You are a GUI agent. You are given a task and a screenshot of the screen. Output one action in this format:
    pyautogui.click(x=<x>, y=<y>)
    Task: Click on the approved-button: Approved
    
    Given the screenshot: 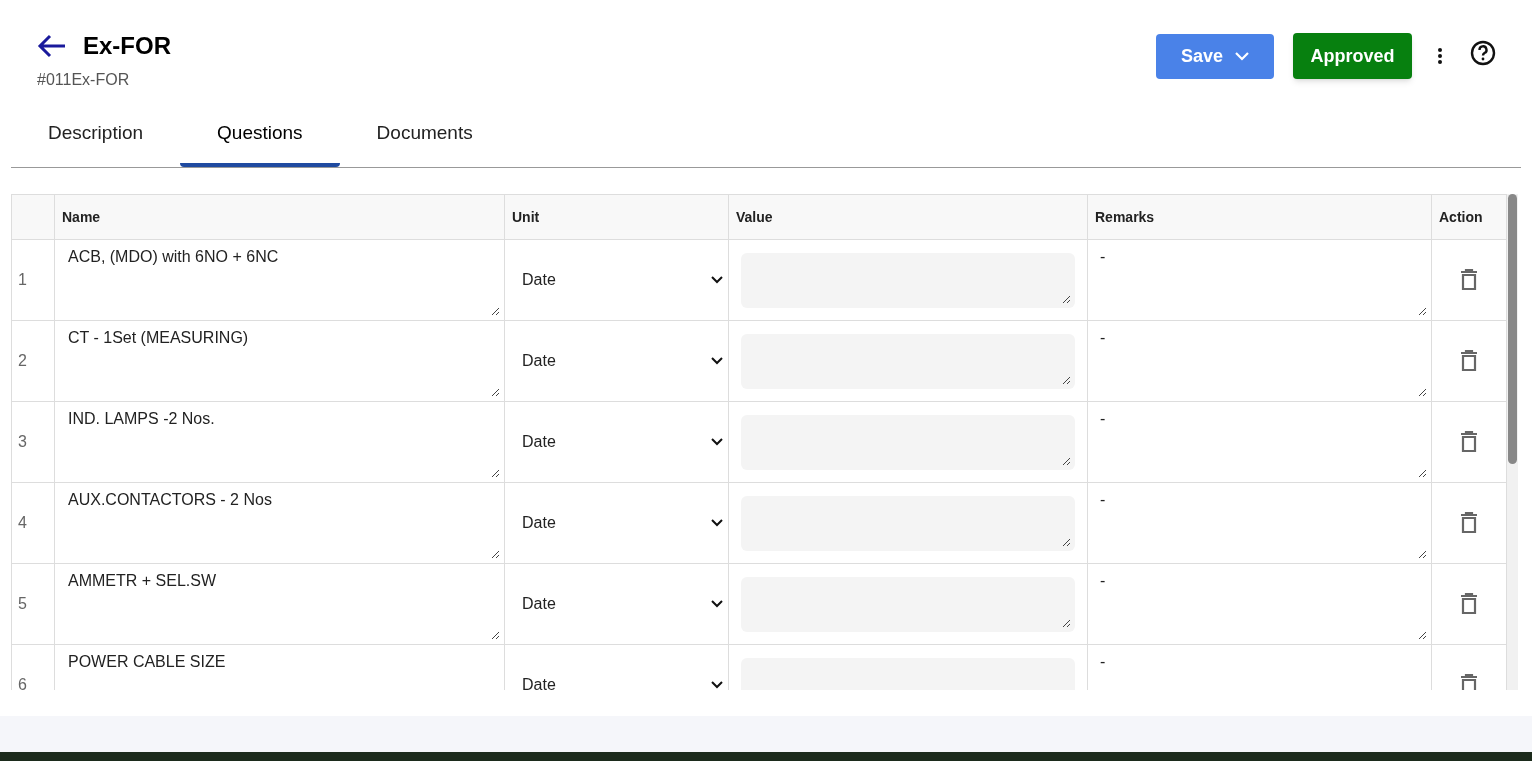 What is the action you would take?
    pyautogui.click(x=1352, y=56)
    